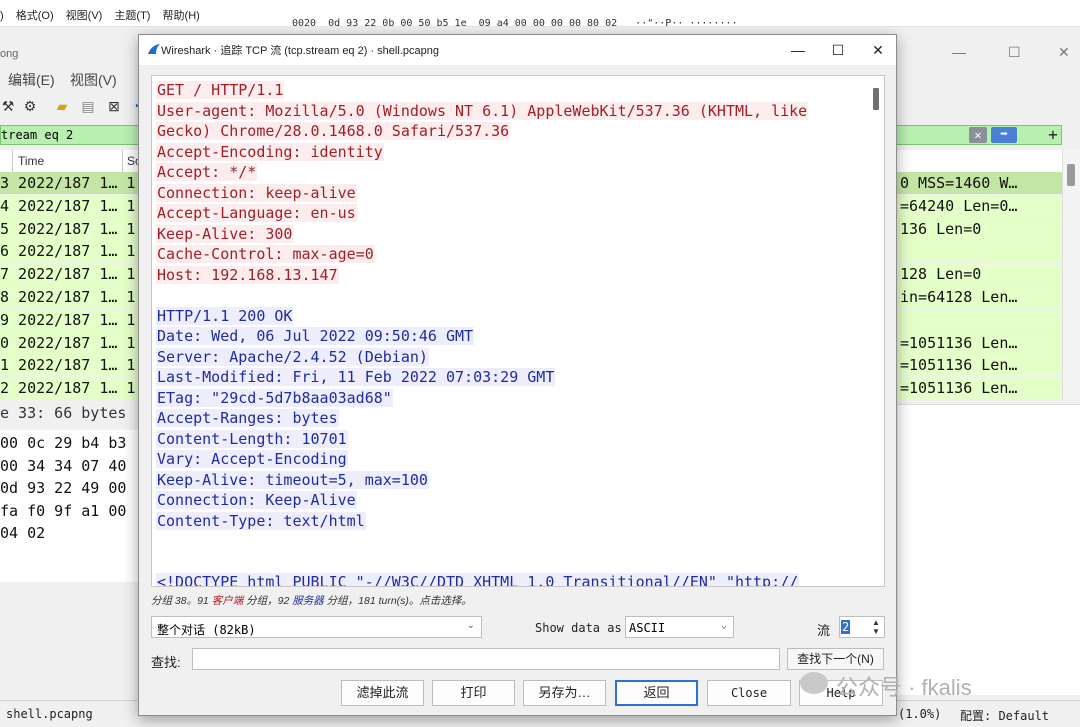 This screenshot has width=1080, height=727. Describe the element at coordinates (824, 630) in the screenshot. I see `stream-number-label: 流` at that location.